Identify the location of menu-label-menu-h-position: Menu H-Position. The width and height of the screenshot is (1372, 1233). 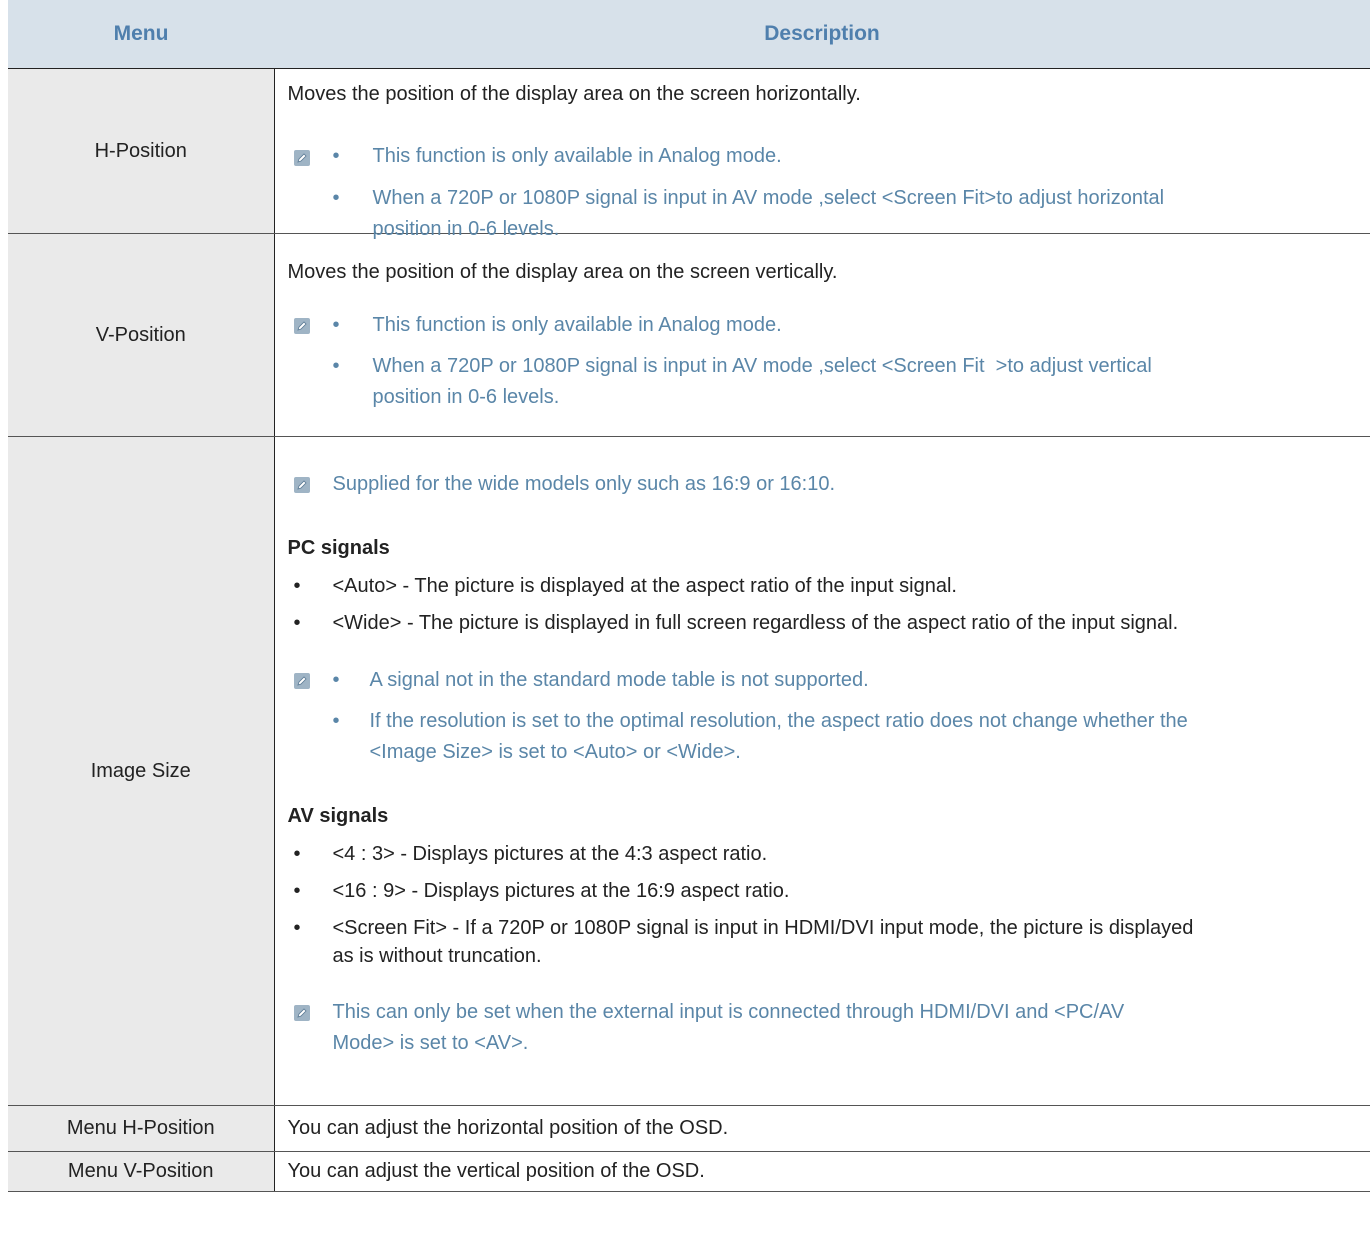
(141, 1128).